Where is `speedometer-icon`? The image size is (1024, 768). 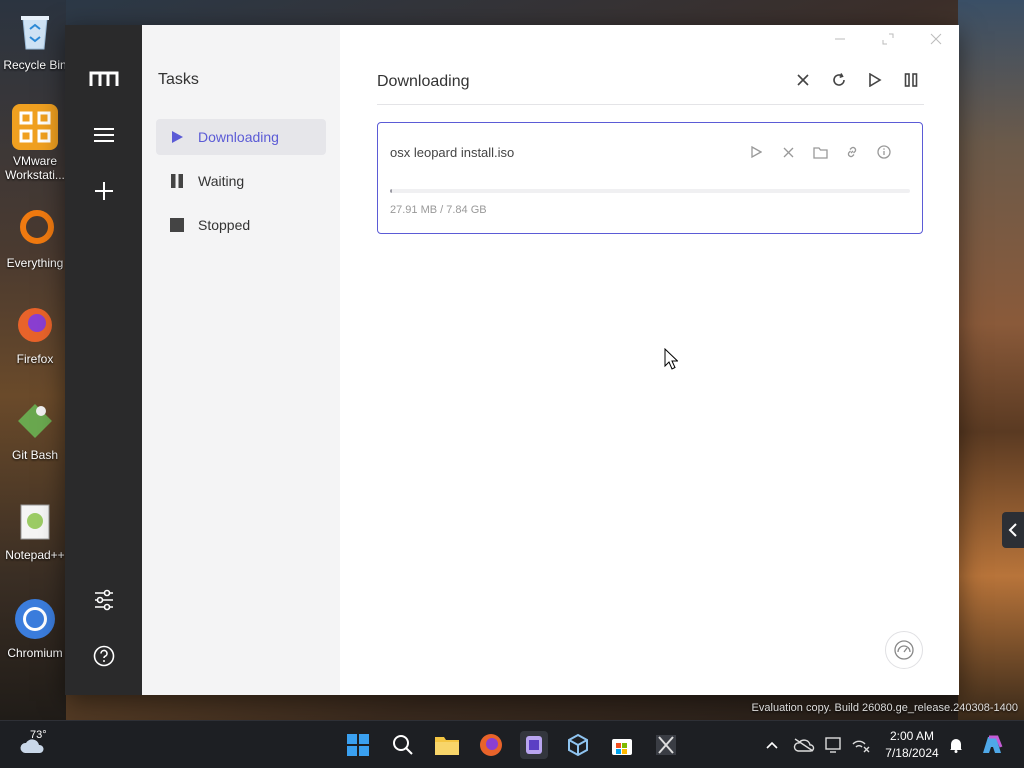 speedometer-icon is located at coordinates (904, 650).